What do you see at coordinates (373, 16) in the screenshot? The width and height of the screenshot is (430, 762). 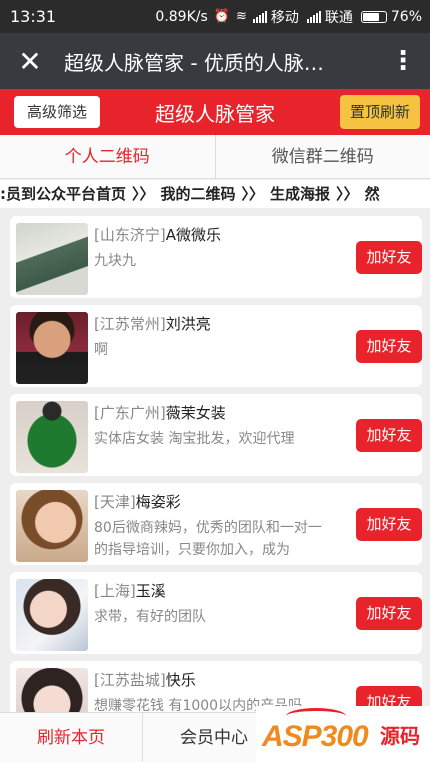 I see `battery-icon` at bounding box center [373, 16].